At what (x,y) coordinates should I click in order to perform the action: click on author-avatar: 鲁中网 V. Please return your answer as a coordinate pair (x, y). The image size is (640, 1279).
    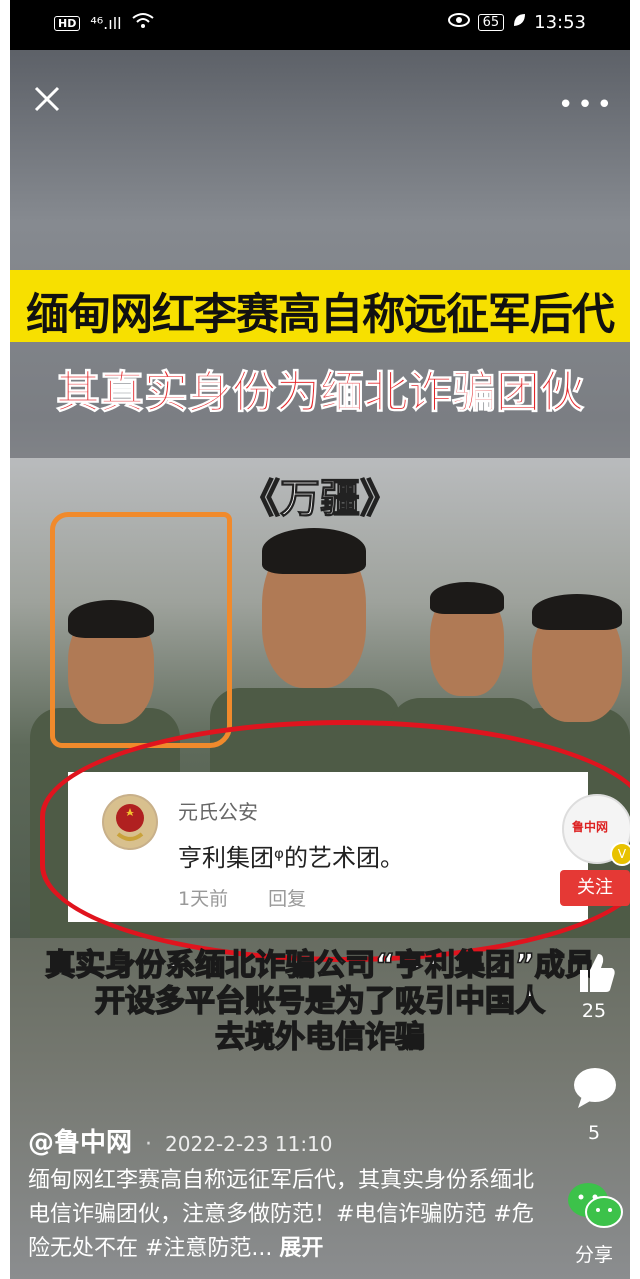
    Looking at the image, I should click on (596, 830).